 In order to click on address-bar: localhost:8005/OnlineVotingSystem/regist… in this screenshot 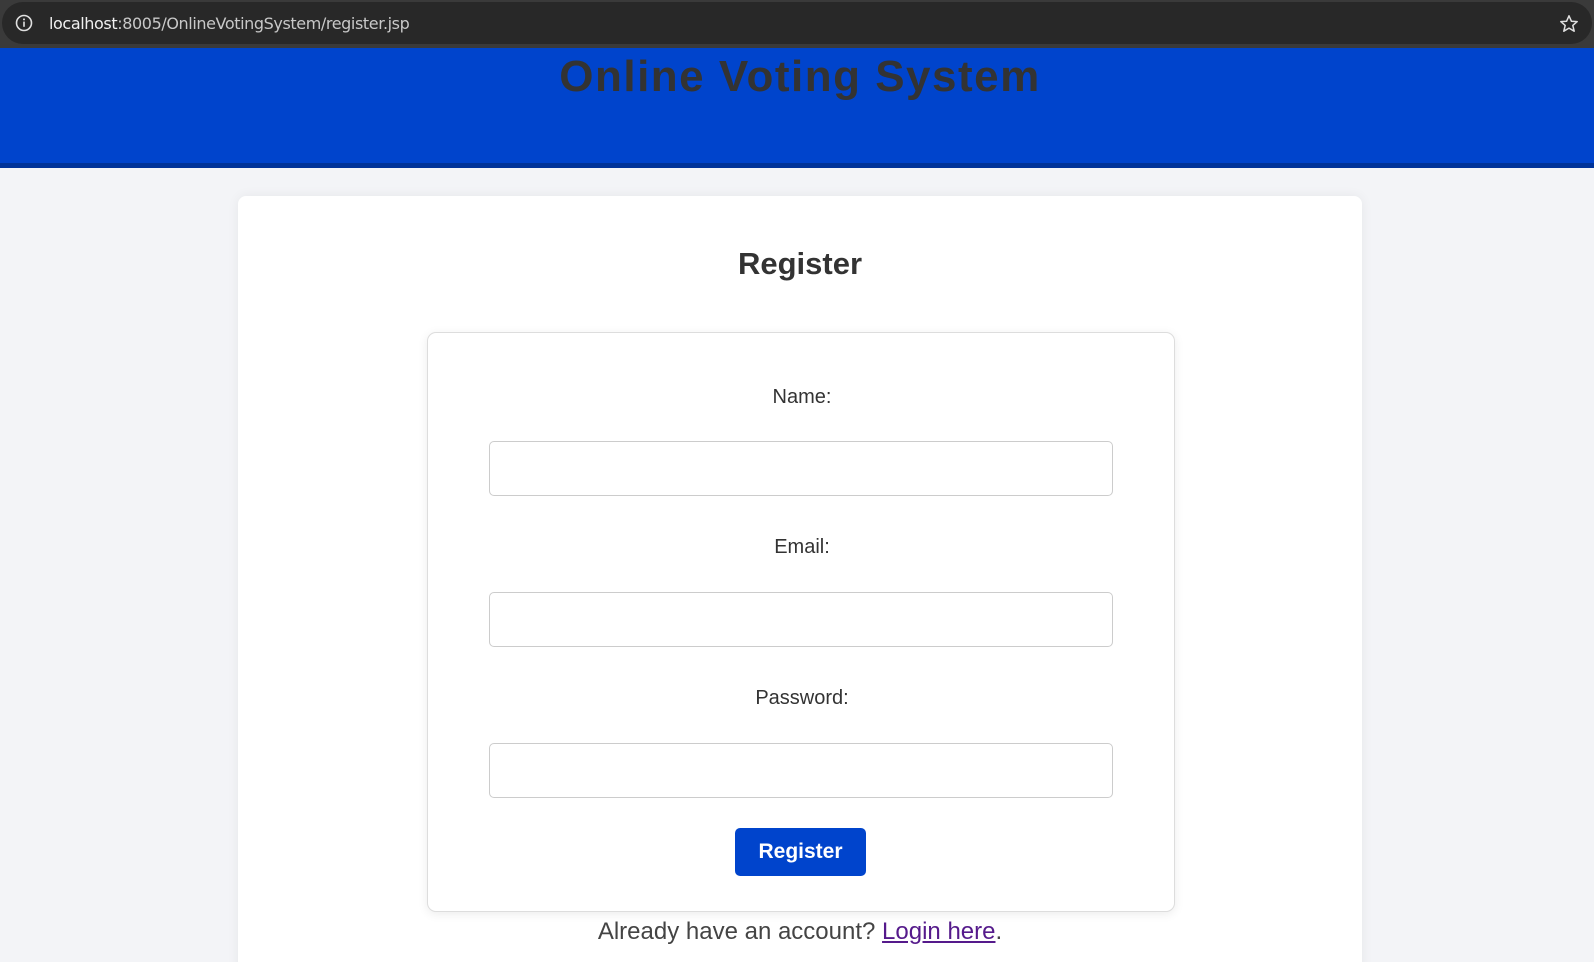, I will do `click(797, 23)`.